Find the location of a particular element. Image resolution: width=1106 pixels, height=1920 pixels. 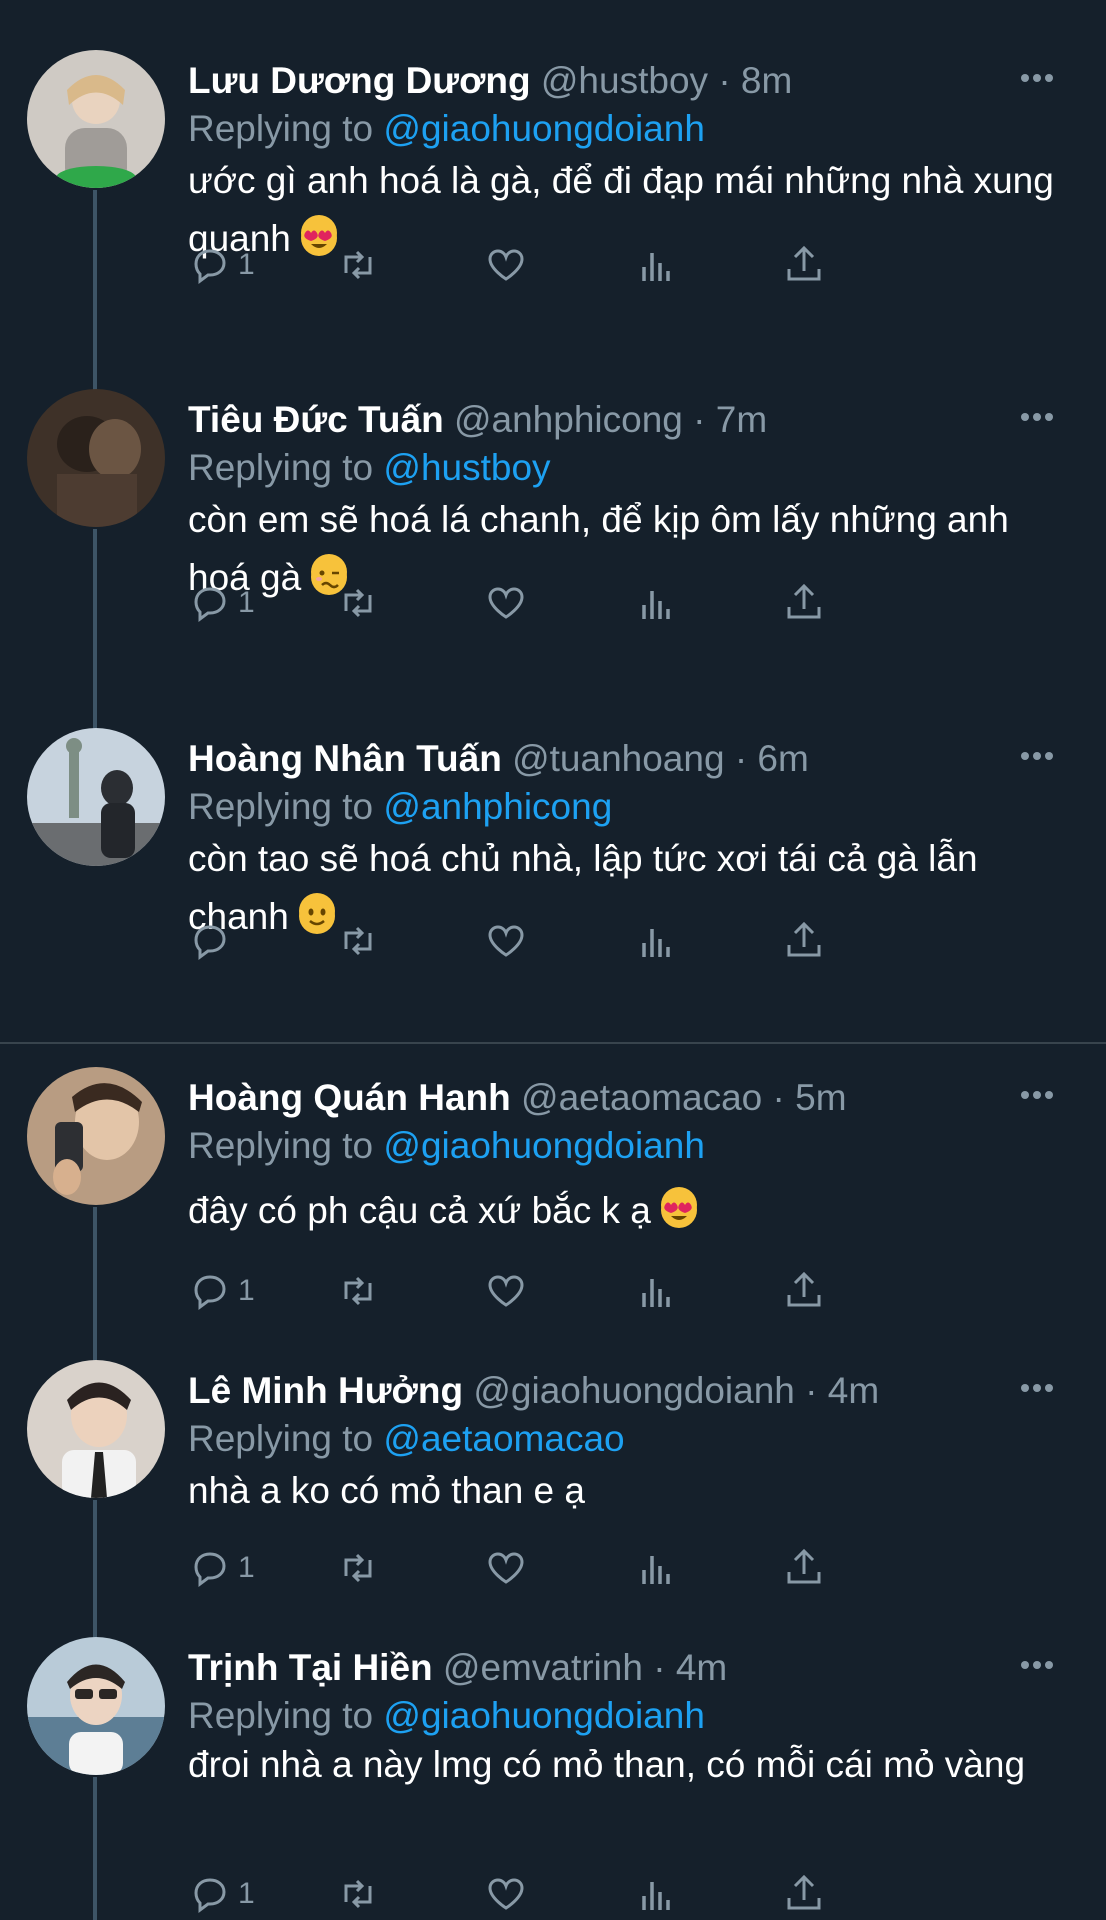

replying-to: Replying to @anhphicong is located at coordinates (400, 807).